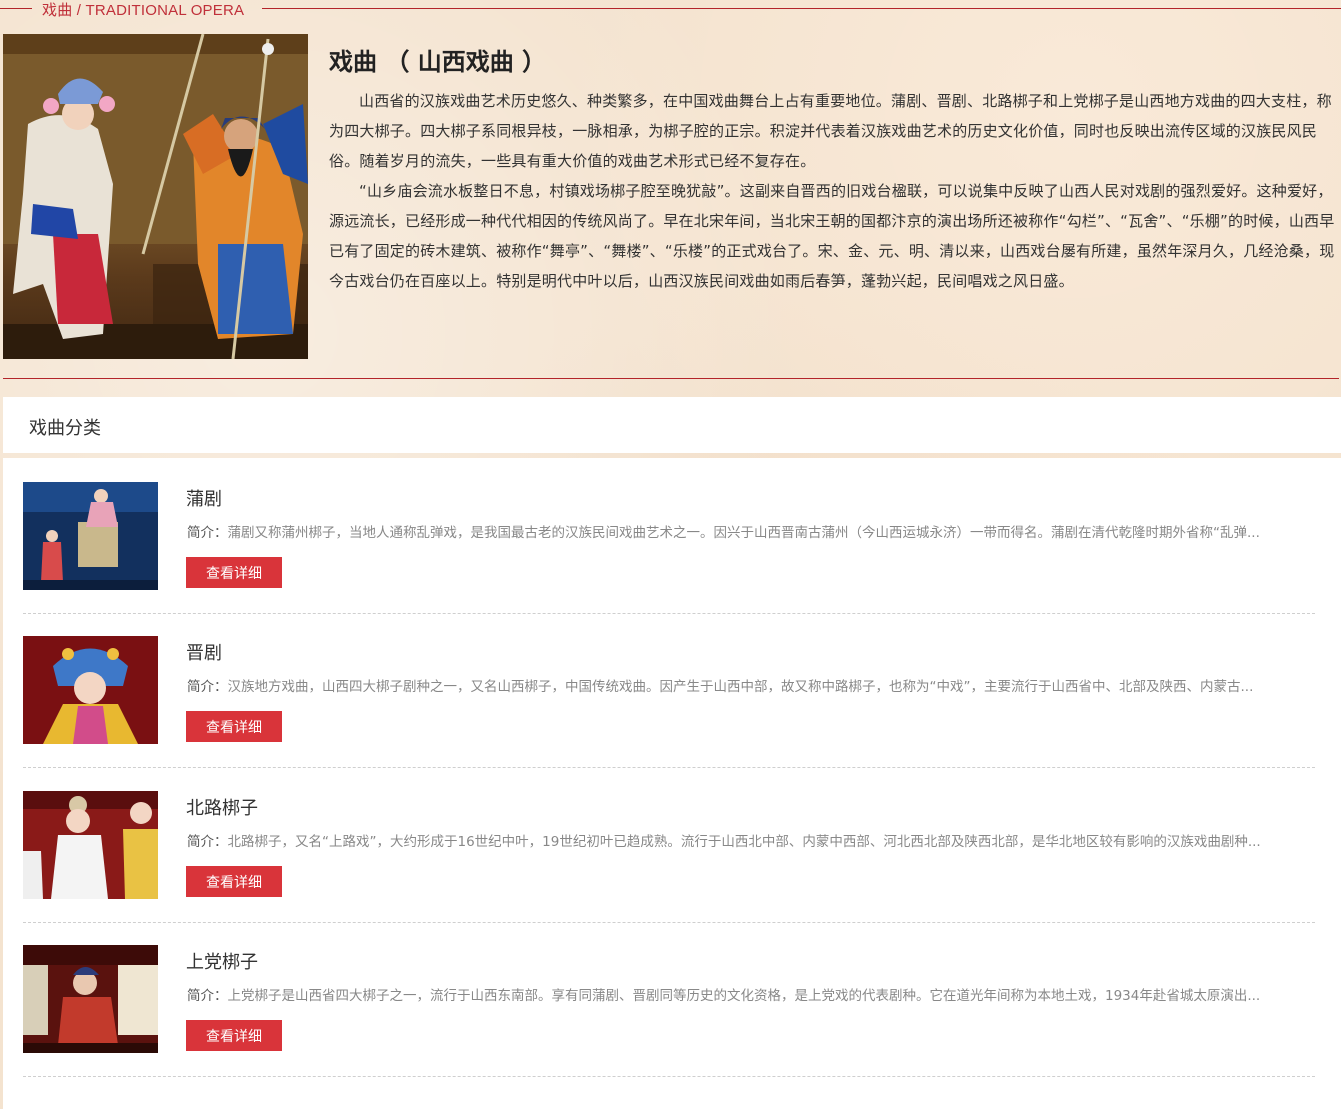  Describe the element at coordinates (671, 378) in the screenshot. I see `section-divider` at that location.